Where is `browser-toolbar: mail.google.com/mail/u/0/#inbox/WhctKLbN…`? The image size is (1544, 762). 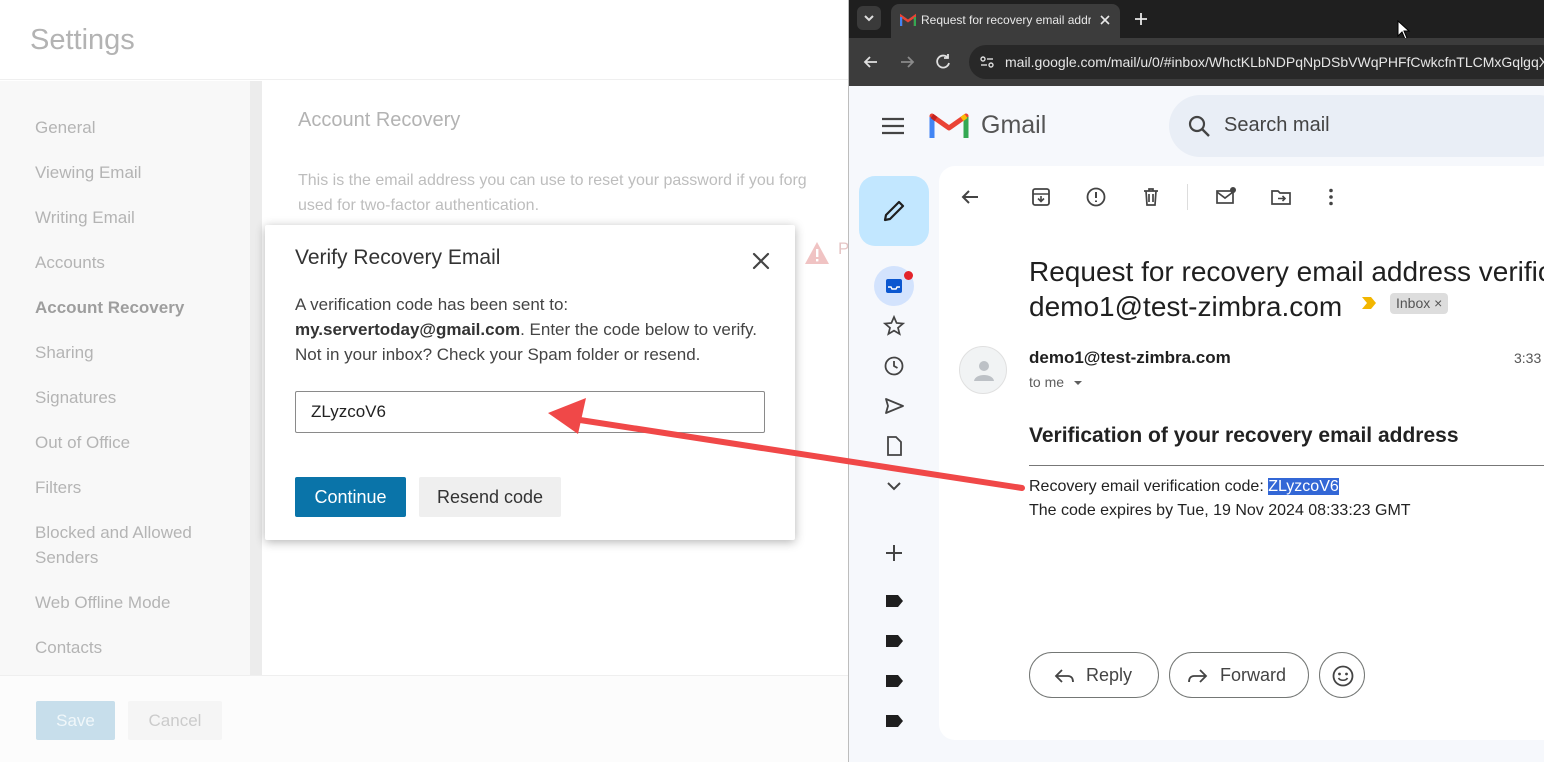
browser-toolbar: mail.google.com/mail/u/0/#inbox/WhctKLbN… is located at coordinates (1196, 62).